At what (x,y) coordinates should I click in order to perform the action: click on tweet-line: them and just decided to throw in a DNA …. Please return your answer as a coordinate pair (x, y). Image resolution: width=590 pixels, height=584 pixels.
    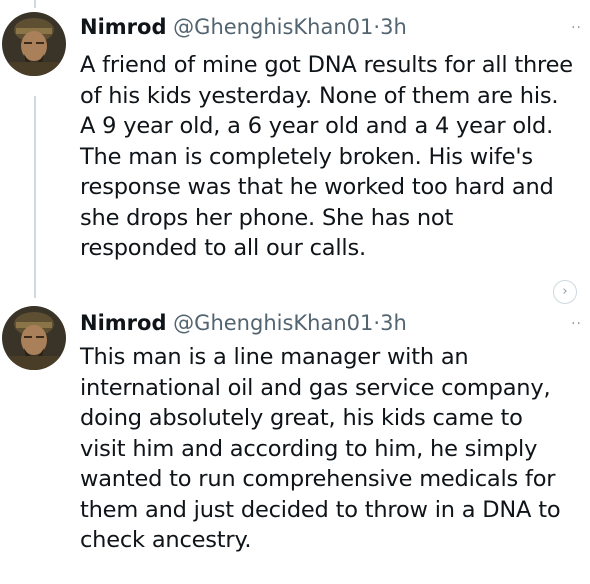
    Looking at the image, I should click on (320, 509).